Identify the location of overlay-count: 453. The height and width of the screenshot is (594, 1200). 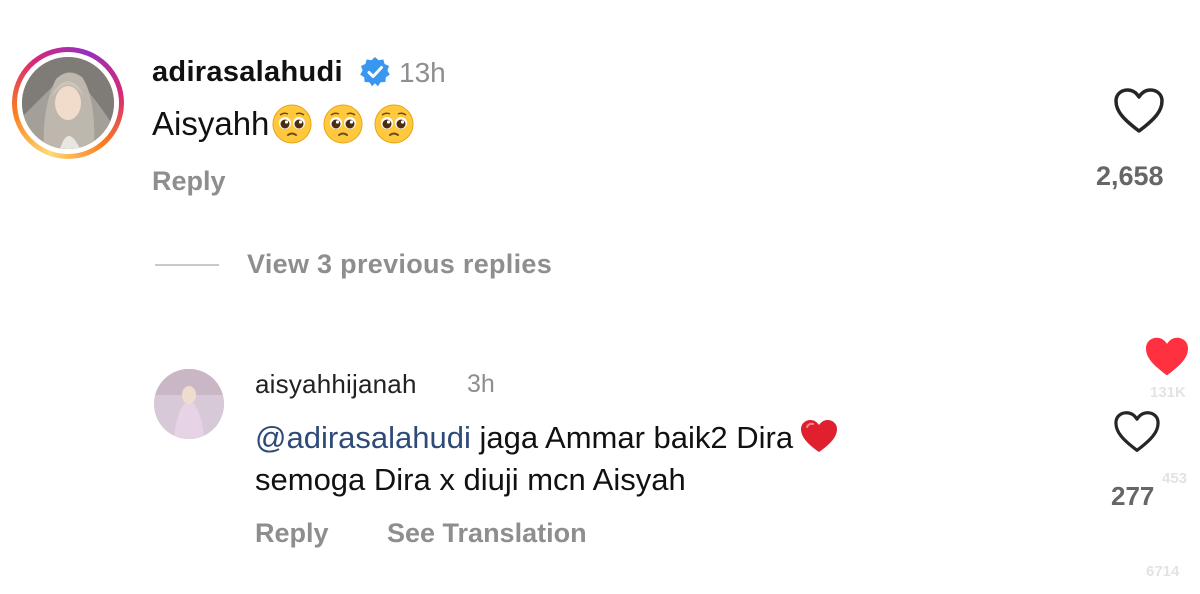
(1175, 478).